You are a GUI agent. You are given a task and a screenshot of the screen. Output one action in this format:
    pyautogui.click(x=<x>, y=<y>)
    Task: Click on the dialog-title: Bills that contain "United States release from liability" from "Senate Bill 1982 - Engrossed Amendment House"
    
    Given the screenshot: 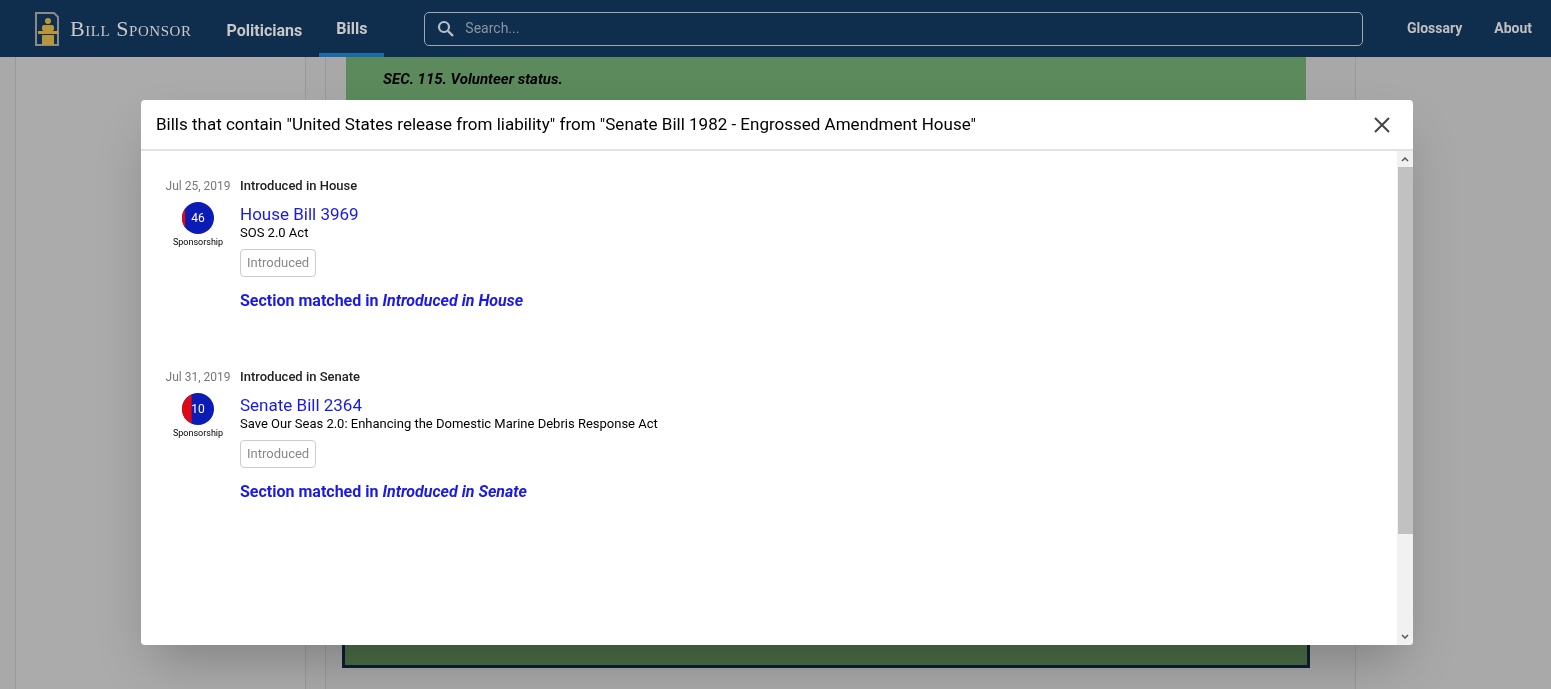 What is the action you would take?
    pyautogui.click(x=566, y=124)
    